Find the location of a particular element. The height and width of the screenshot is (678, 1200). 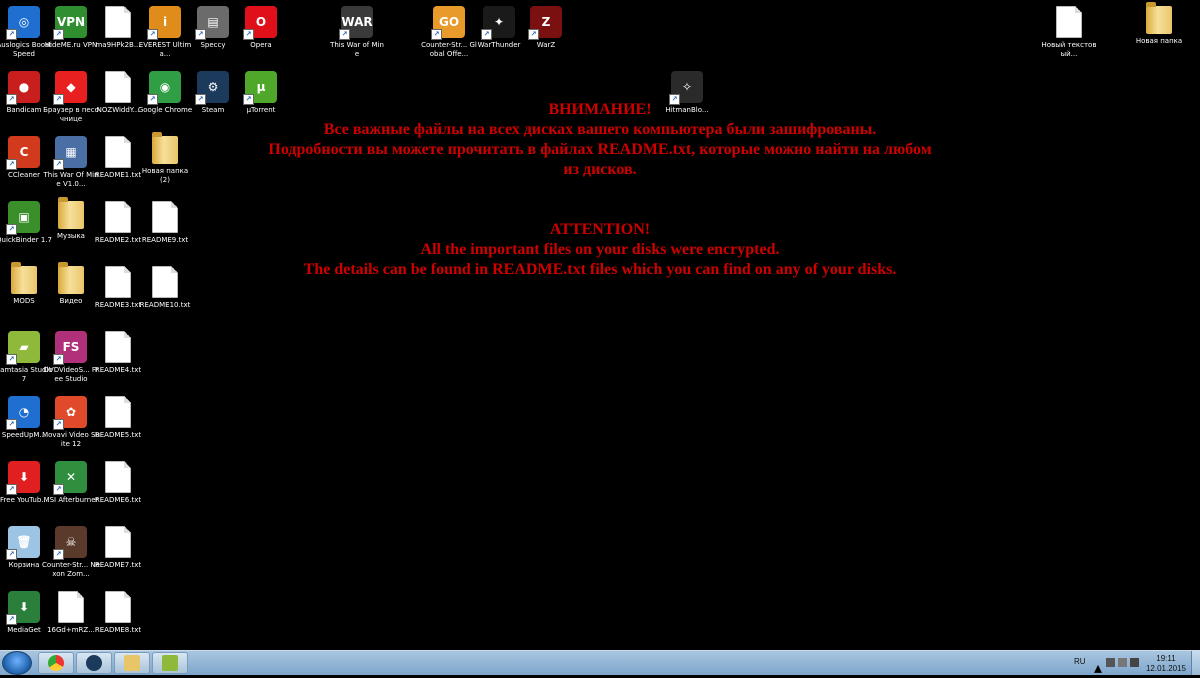

taskbar-explorer-button is located at coordinates (132, 663).